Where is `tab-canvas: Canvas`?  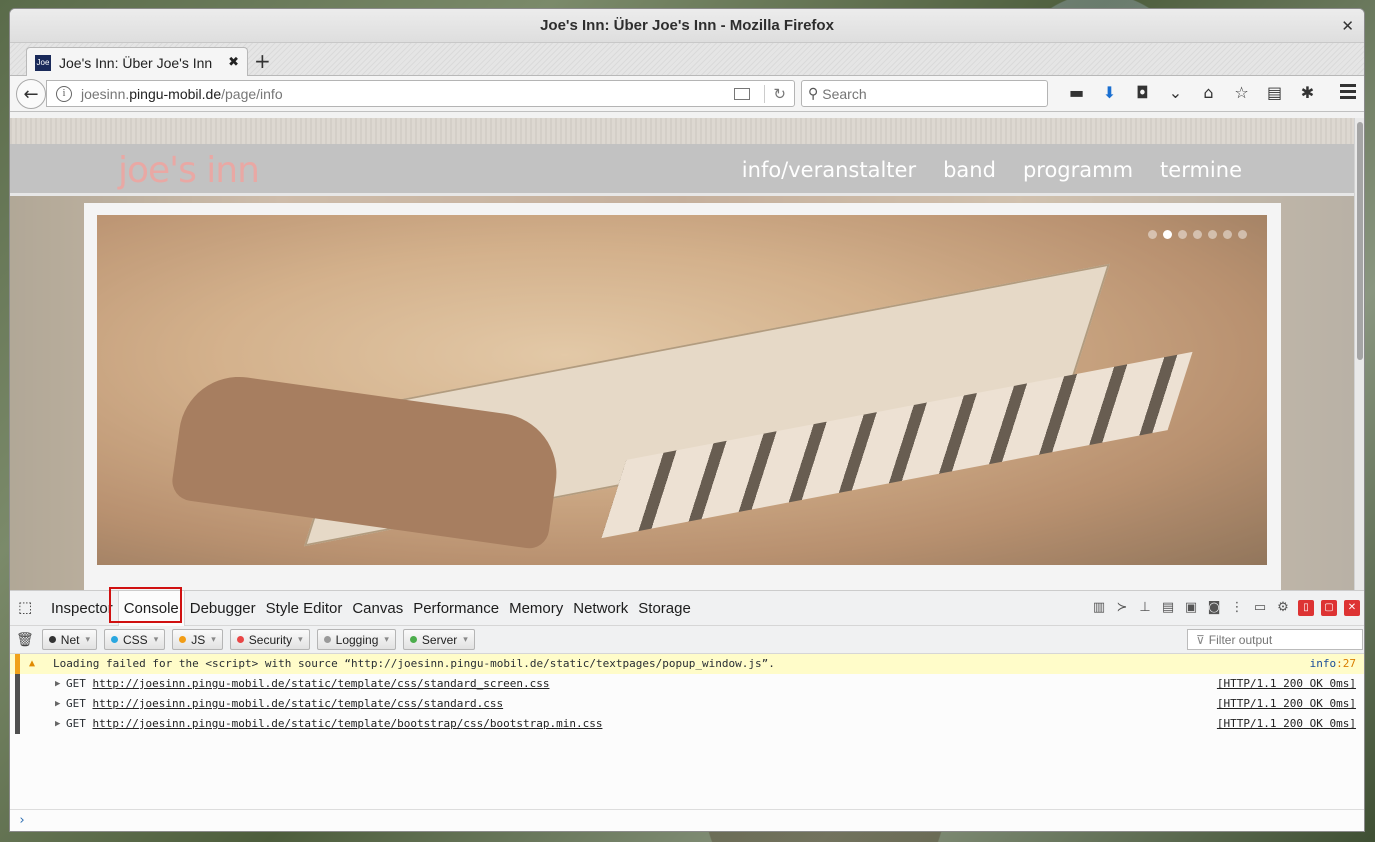 tab-canvas: Canvas is located at coordinates (377, 608).